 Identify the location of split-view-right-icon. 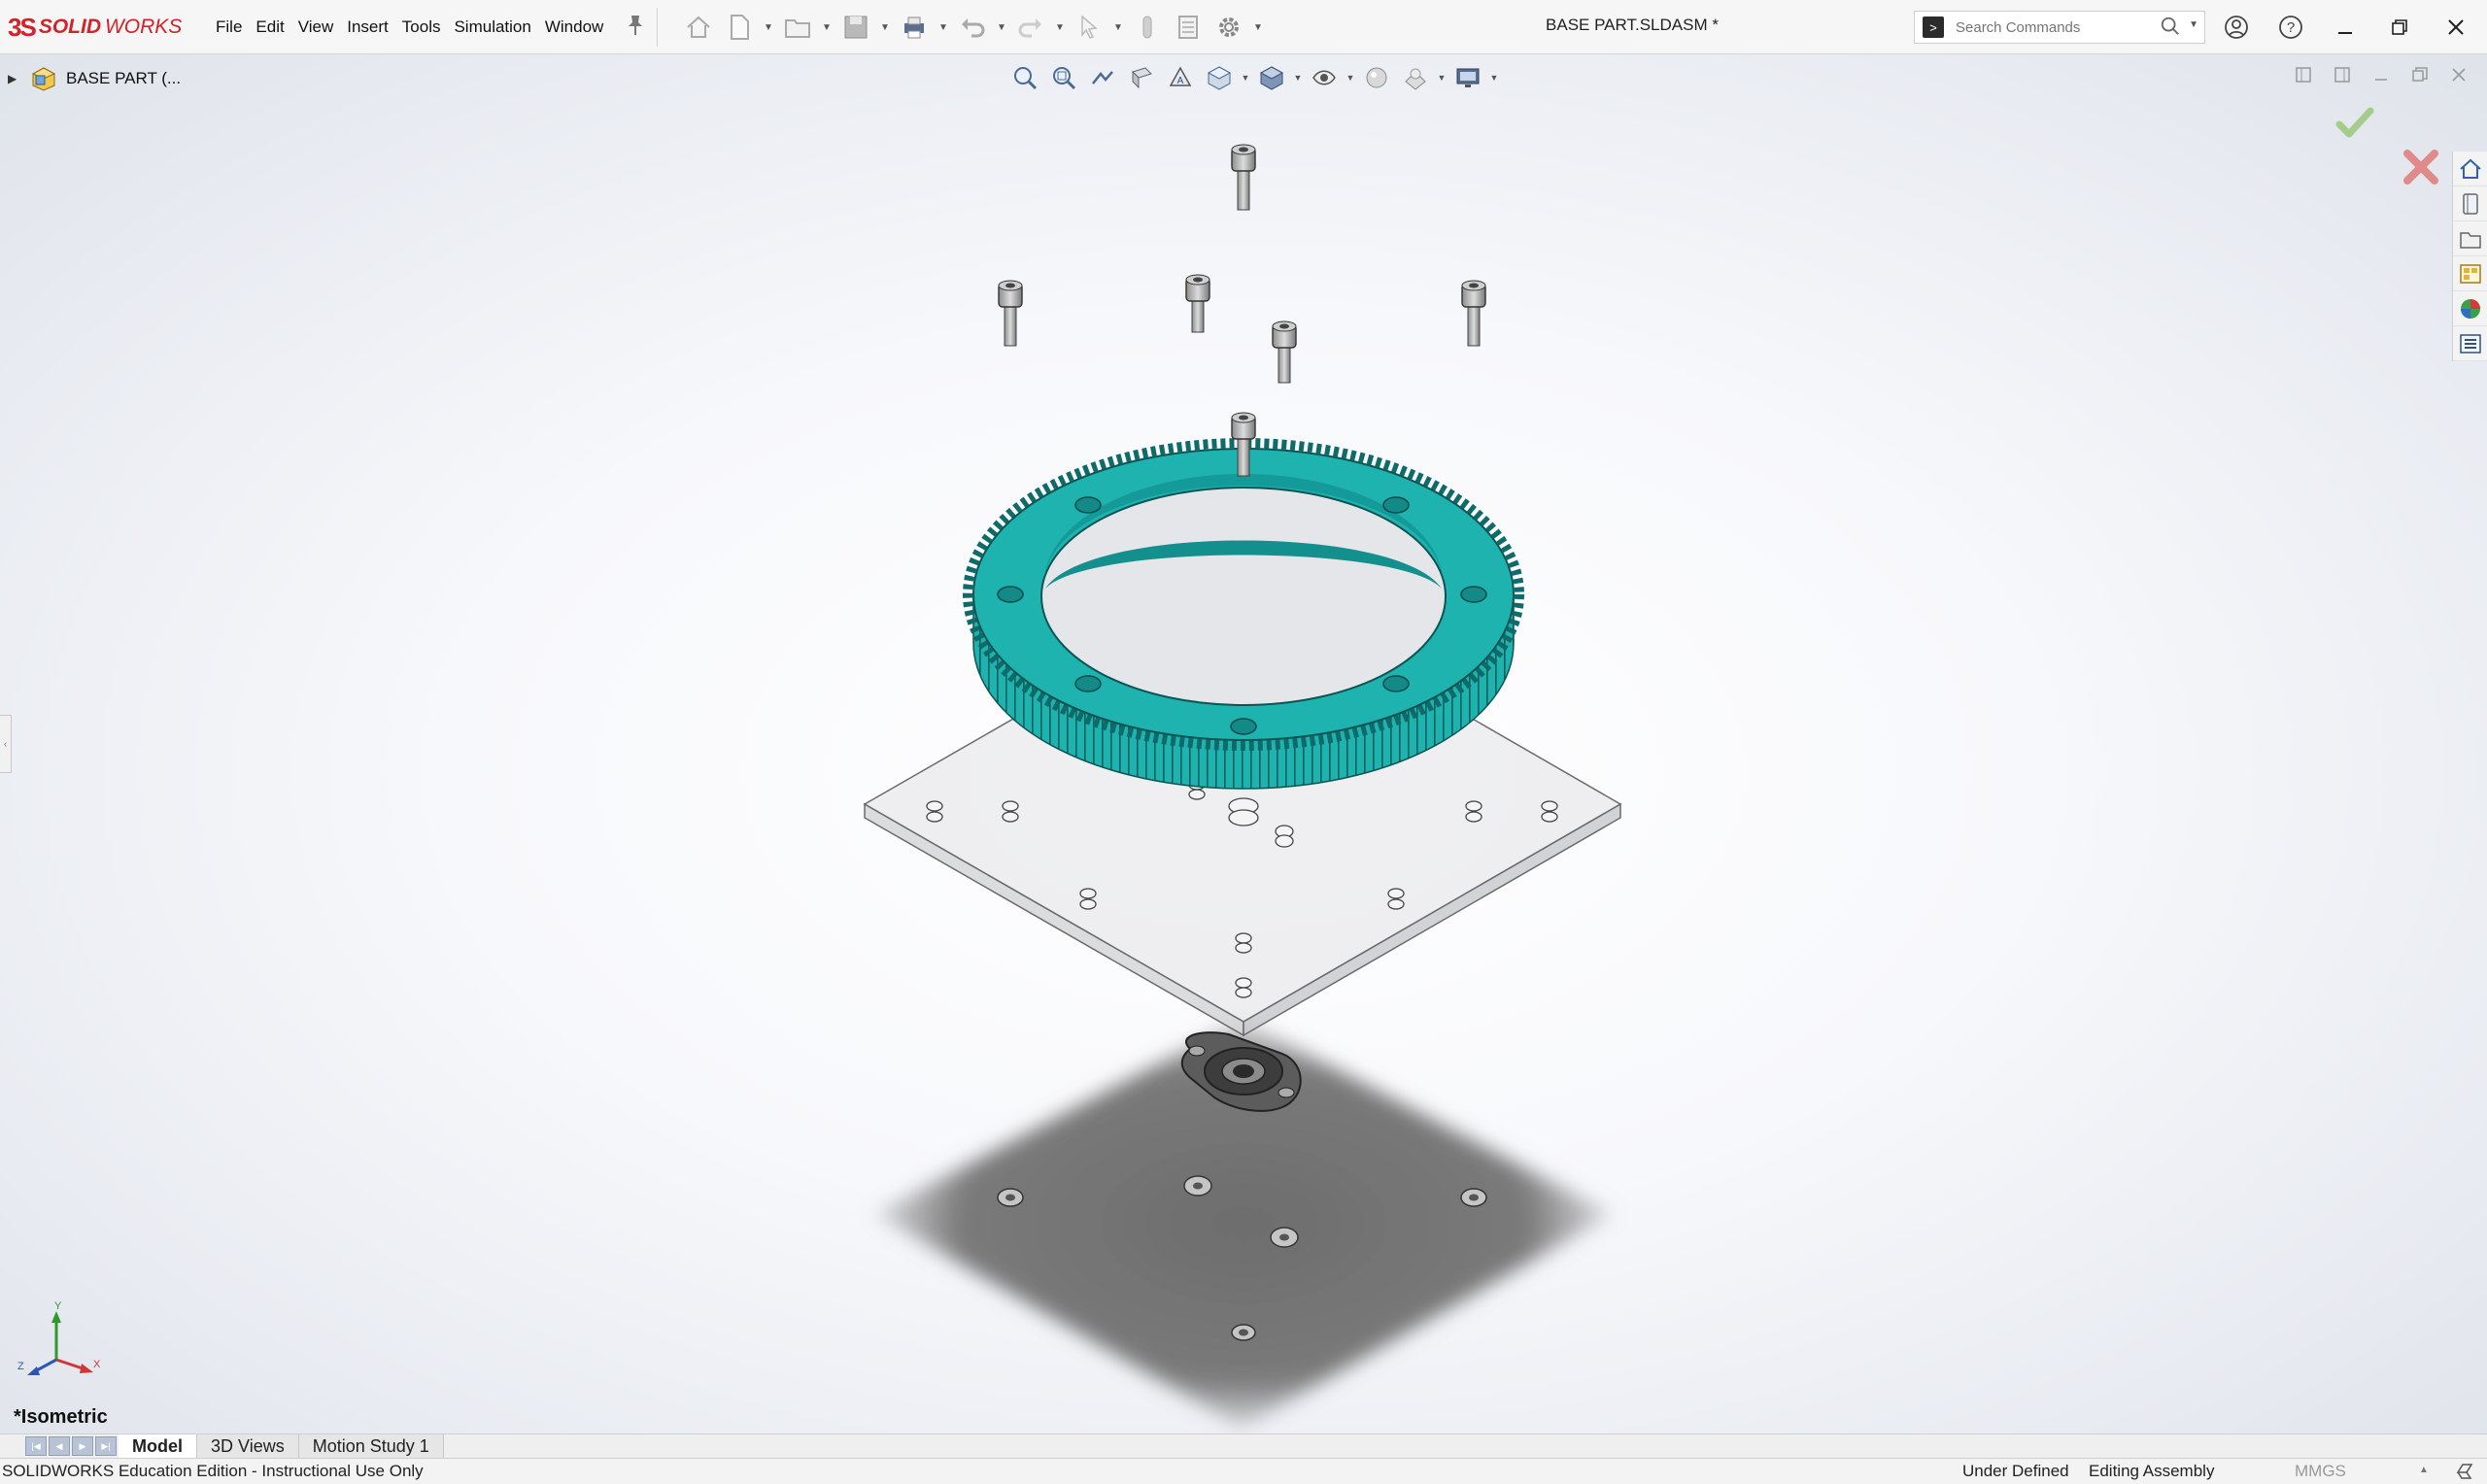
(2342, 74).